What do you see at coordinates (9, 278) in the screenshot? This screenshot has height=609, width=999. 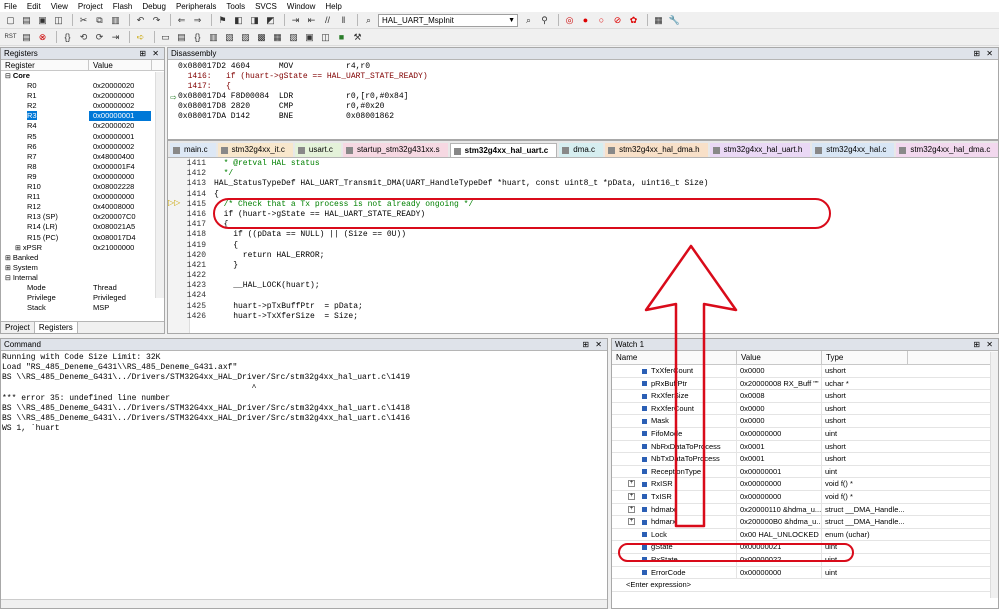 I see `collapse-icon: ⊟` at bounding box center [9, 278].